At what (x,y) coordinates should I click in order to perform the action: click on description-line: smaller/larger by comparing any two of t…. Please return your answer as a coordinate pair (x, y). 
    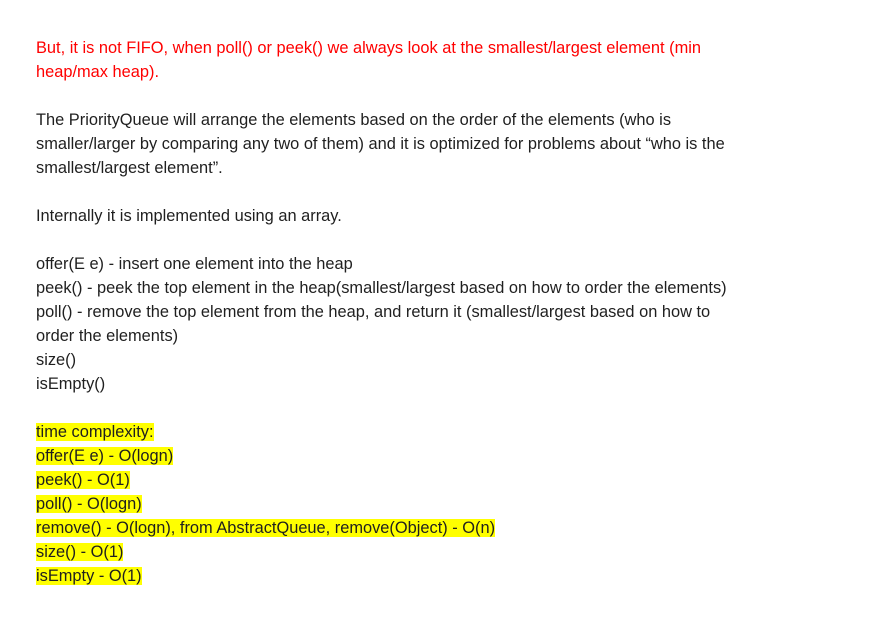
    Looking at the image, I should click on (380, 144).